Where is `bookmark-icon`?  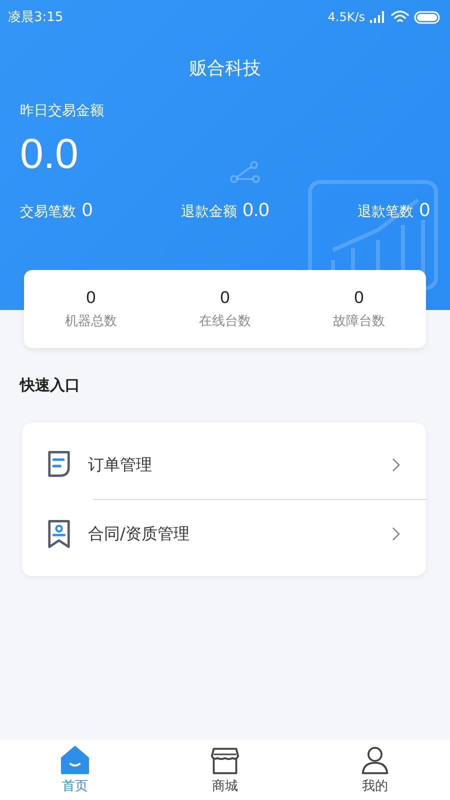
bookmark-icon is located at coordinates (59, 534).